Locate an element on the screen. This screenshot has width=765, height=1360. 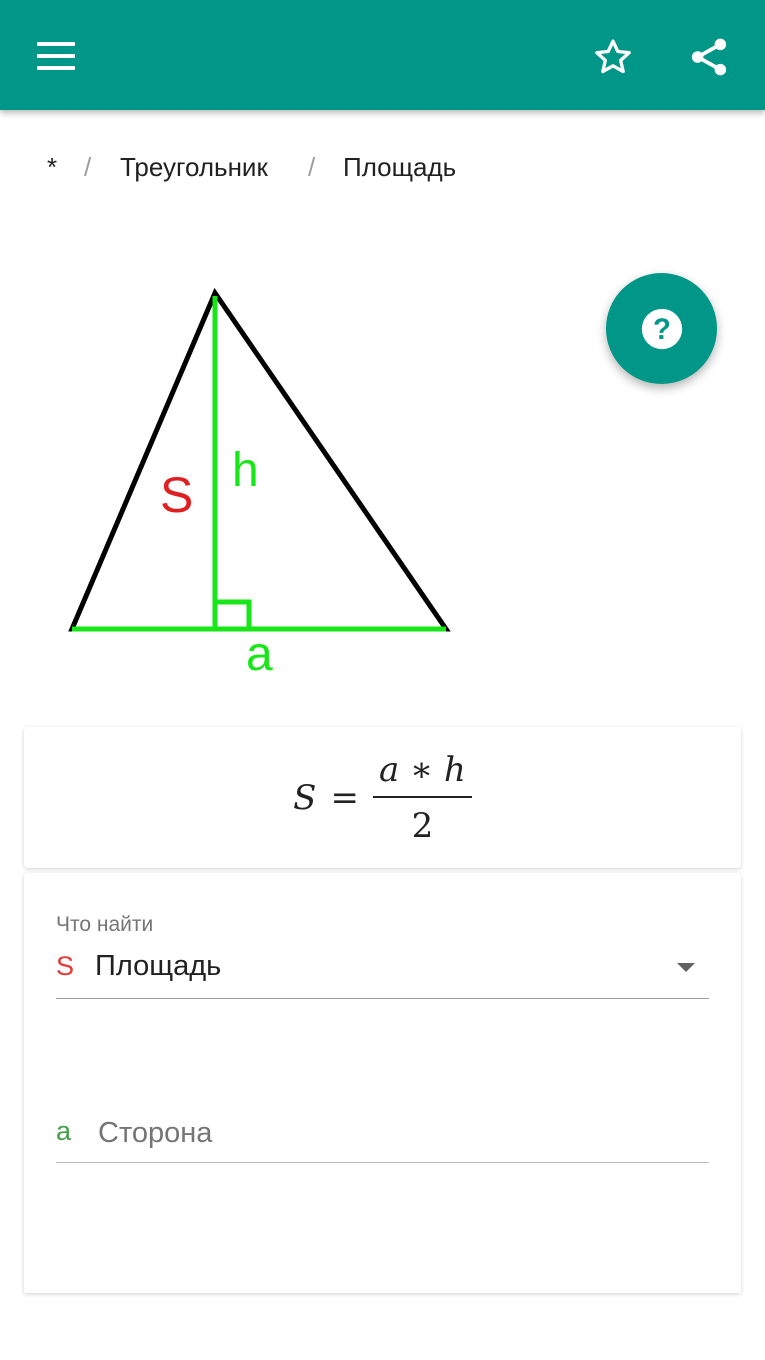
breadcrumb: * / Треугольник / Площадь is located at coordinates (382, 168).